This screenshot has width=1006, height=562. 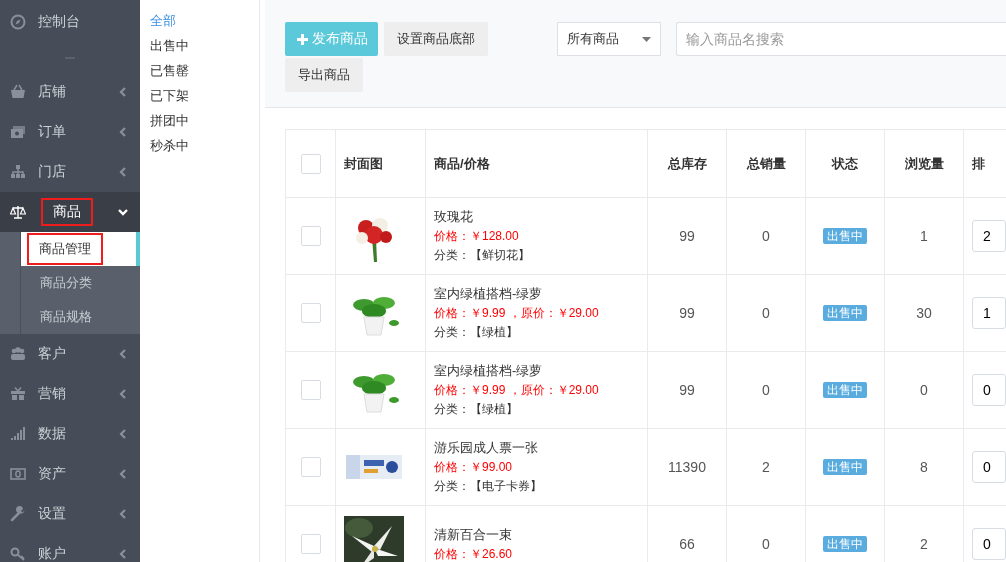 I want to click on category-select: 所有商品, so click(x=609, y=39).